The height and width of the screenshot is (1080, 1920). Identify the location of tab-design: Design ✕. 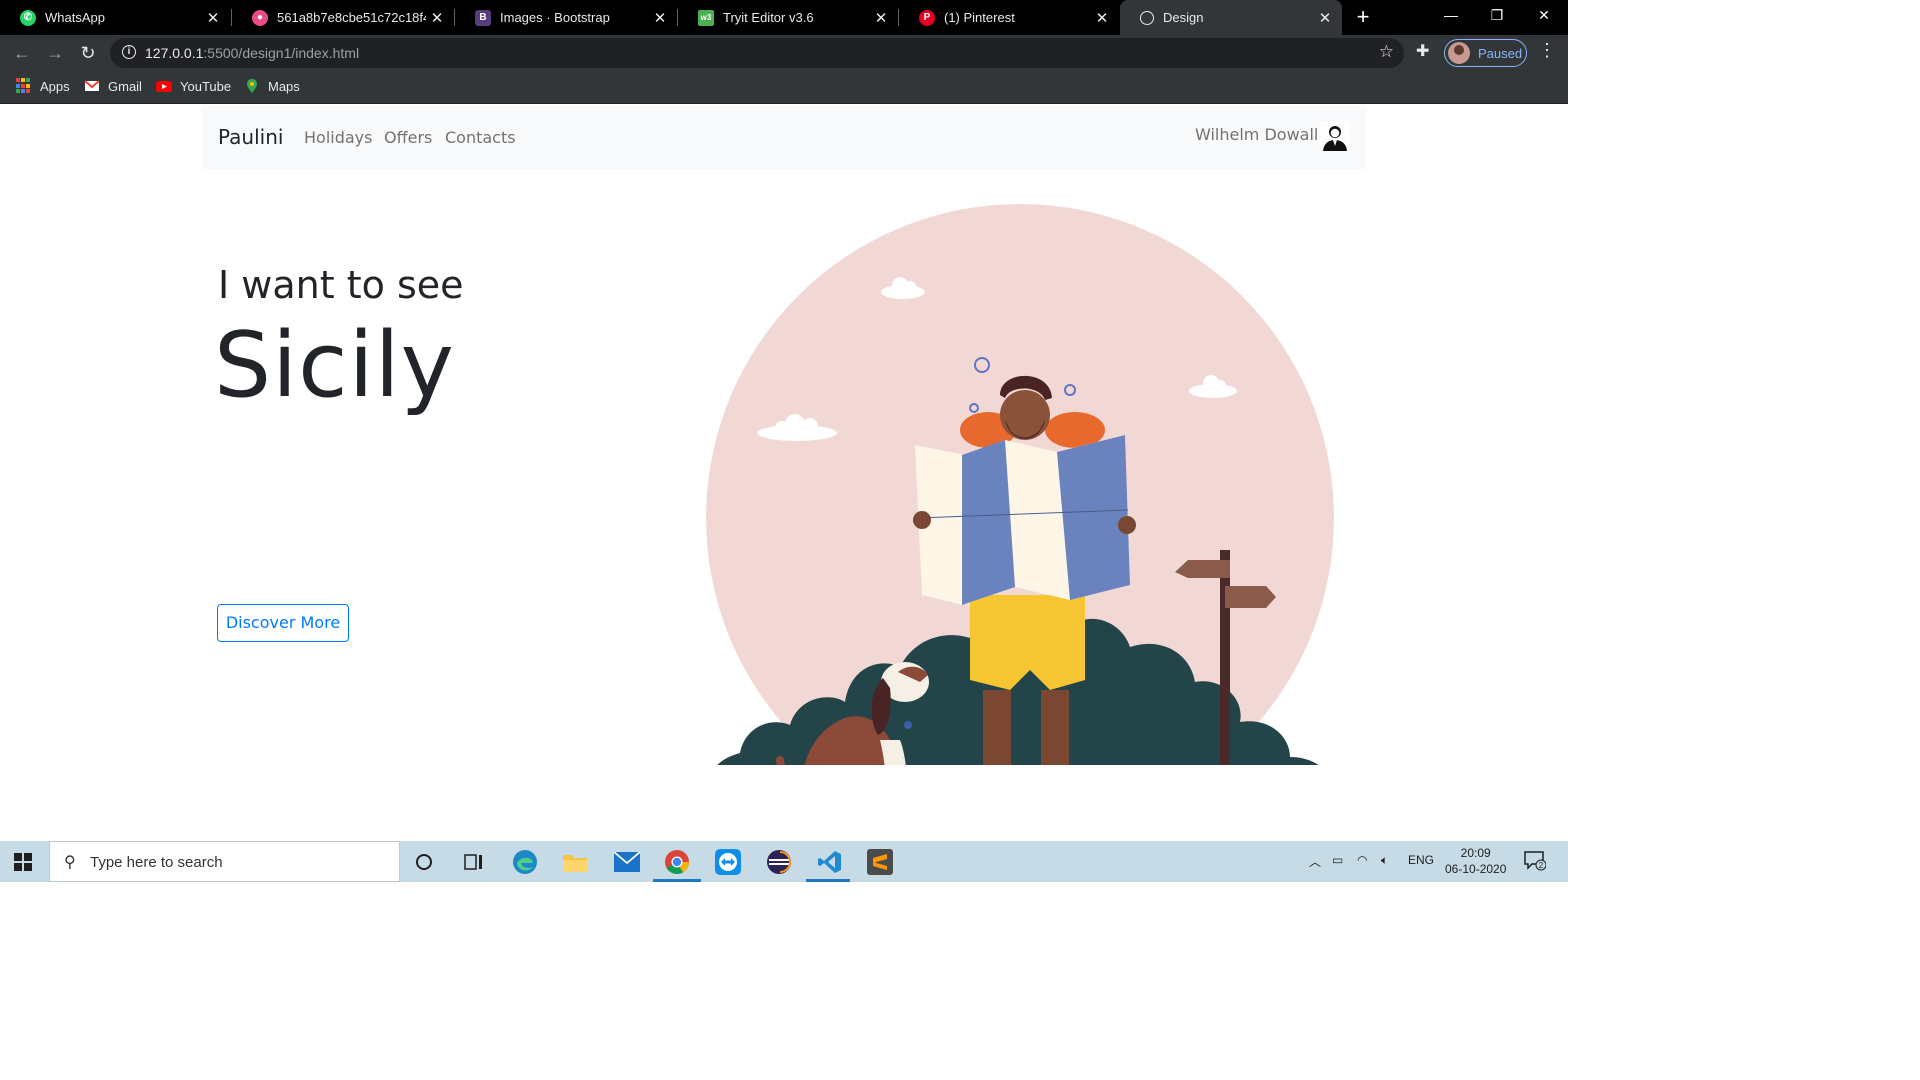
(1231, 17).